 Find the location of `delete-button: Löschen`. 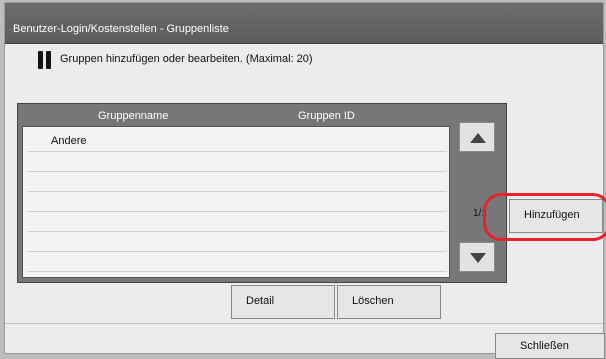

delete-button: Löschen is located at coordinates (389, 302).